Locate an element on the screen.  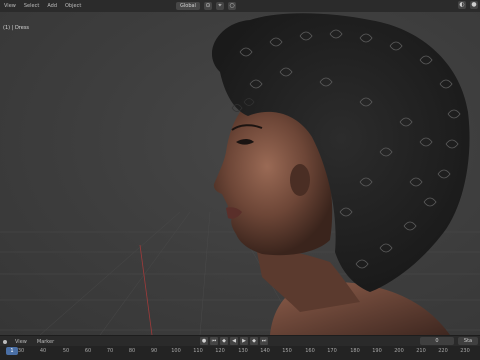
overlay-icon: ◐ is located at coordinates (462, 5).